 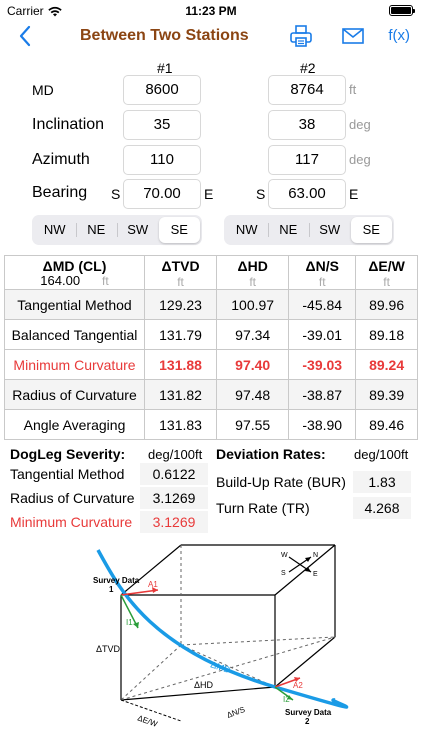 I want to click on quadrant2-se: SE, so click(x=371, y=230).